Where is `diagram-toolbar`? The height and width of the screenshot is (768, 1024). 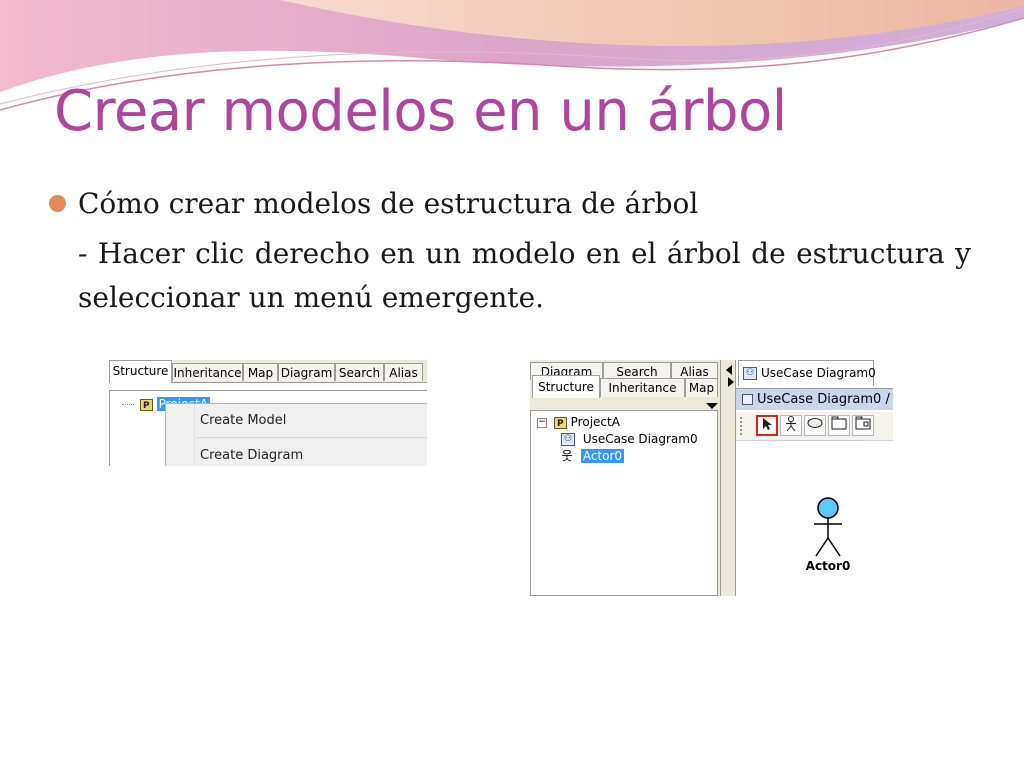 diagram-toolbar is located at coordinates (814, 426).